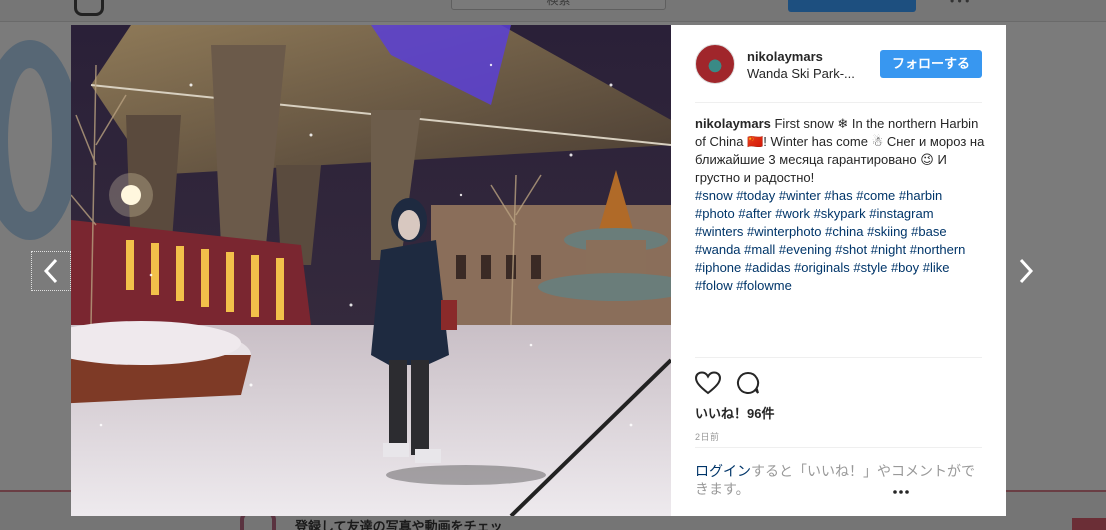 The width and height of the screenshot is (1106, 530). What do you see at coordinates (718, 267) in the screenshot?
I see `hashtag-link: #iphone` at bounding box center [718, 267].